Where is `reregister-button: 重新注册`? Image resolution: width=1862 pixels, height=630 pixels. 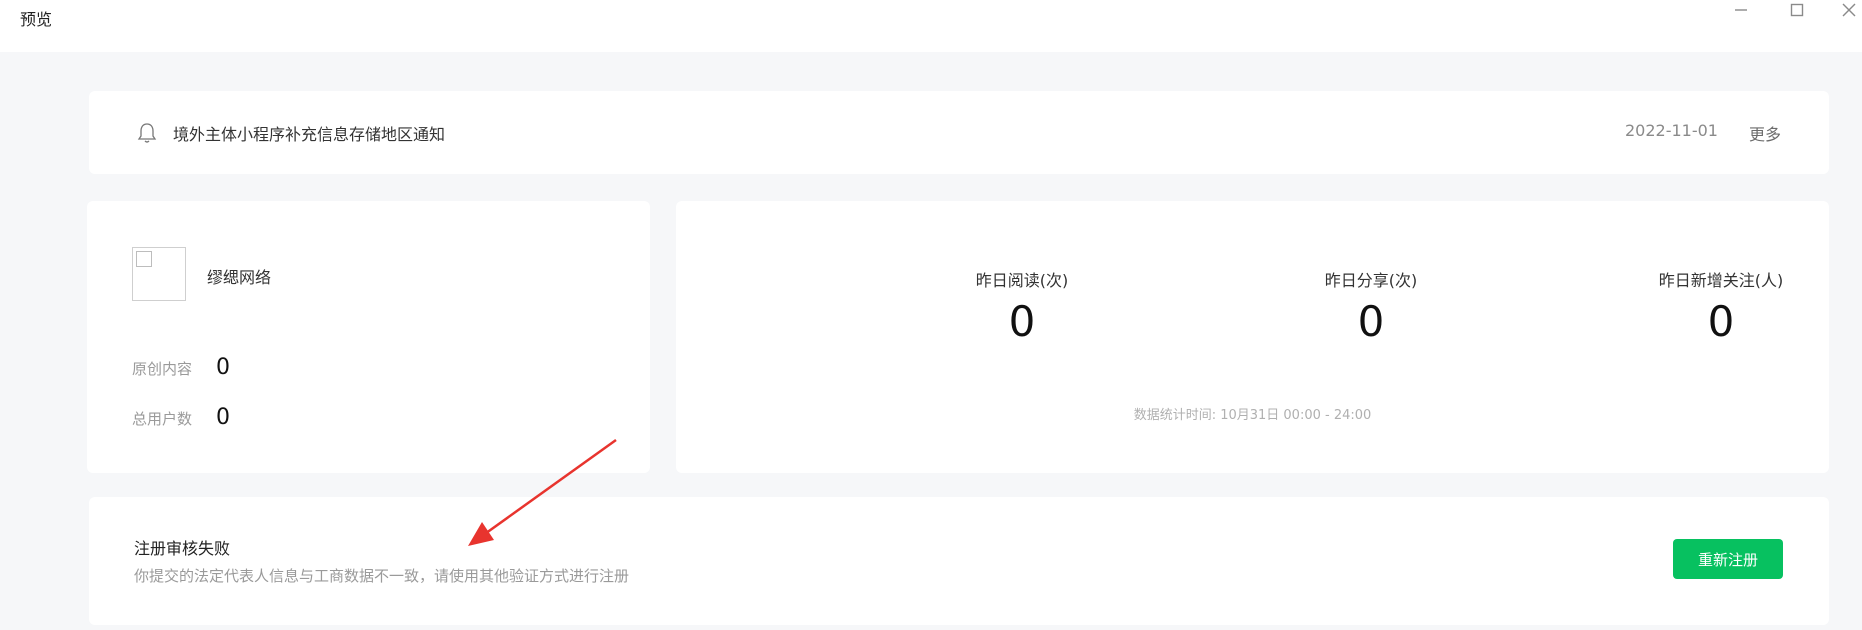
reregister-button: 重新注册 is located at coordinates (1728, 559).